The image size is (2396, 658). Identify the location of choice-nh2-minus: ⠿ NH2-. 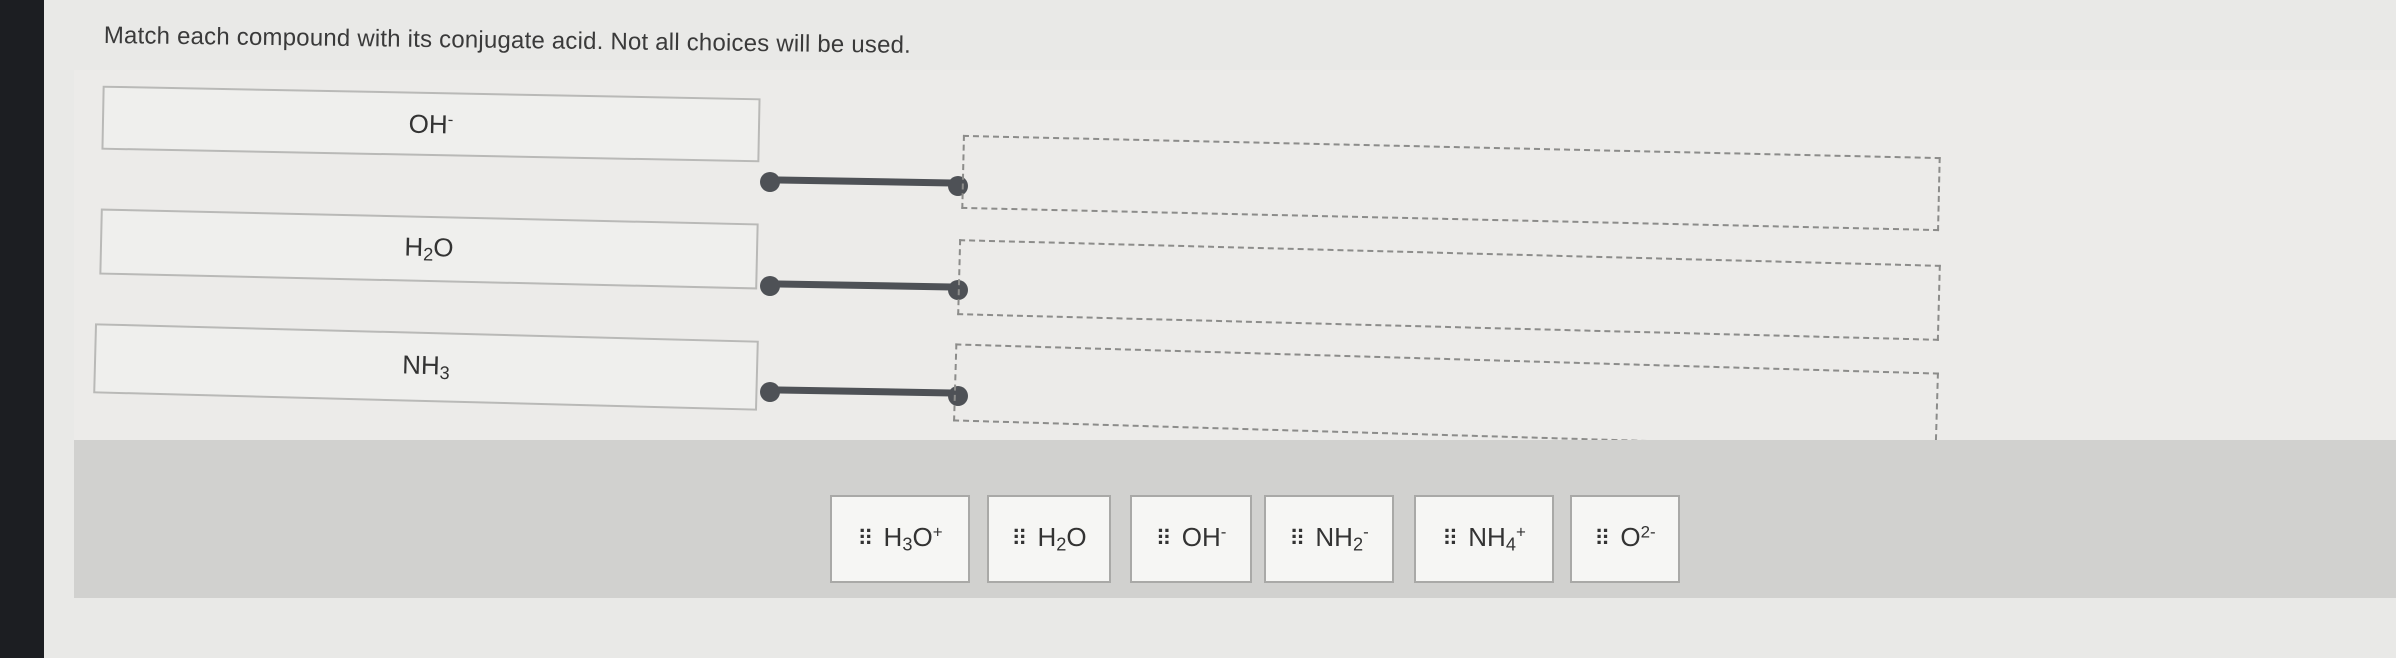
(1329, 539).